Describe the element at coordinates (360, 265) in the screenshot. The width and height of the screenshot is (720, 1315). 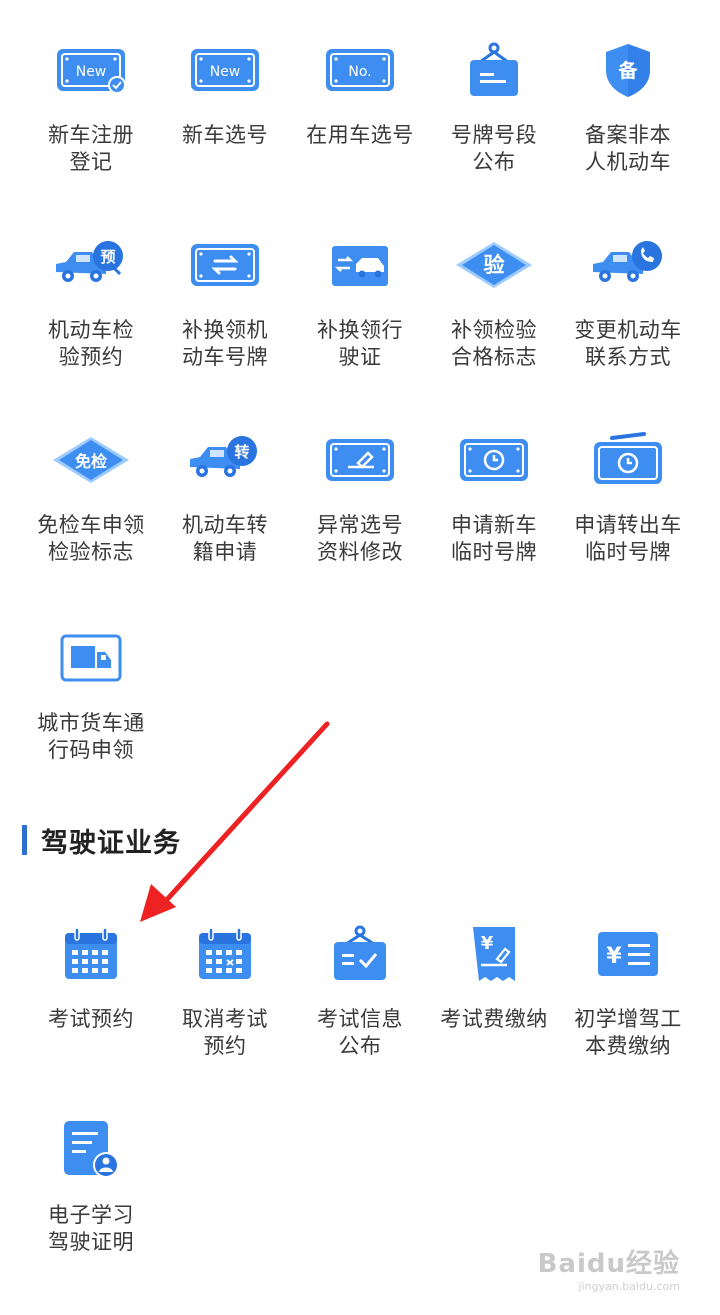
I see `car-exchange-icon` at that location.